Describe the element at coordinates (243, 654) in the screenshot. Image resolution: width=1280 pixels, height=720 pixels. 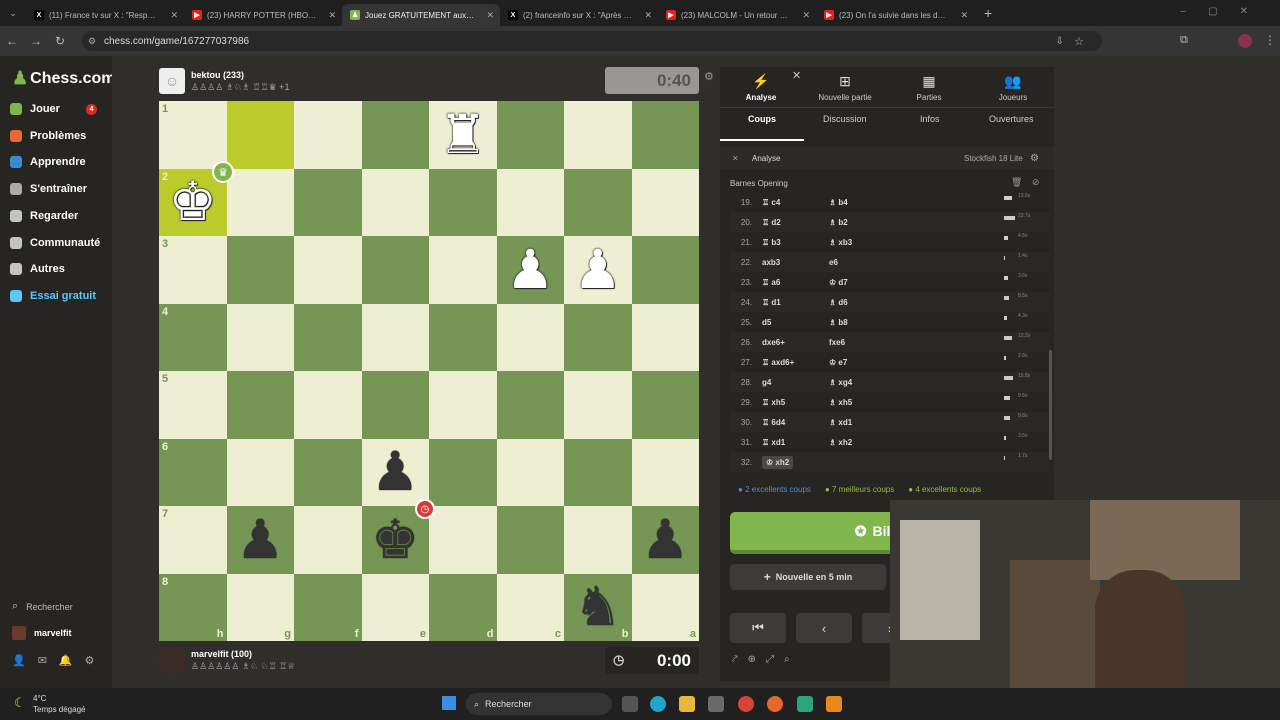
I see `bottom-player-name: marvelfit (100)` at that location.